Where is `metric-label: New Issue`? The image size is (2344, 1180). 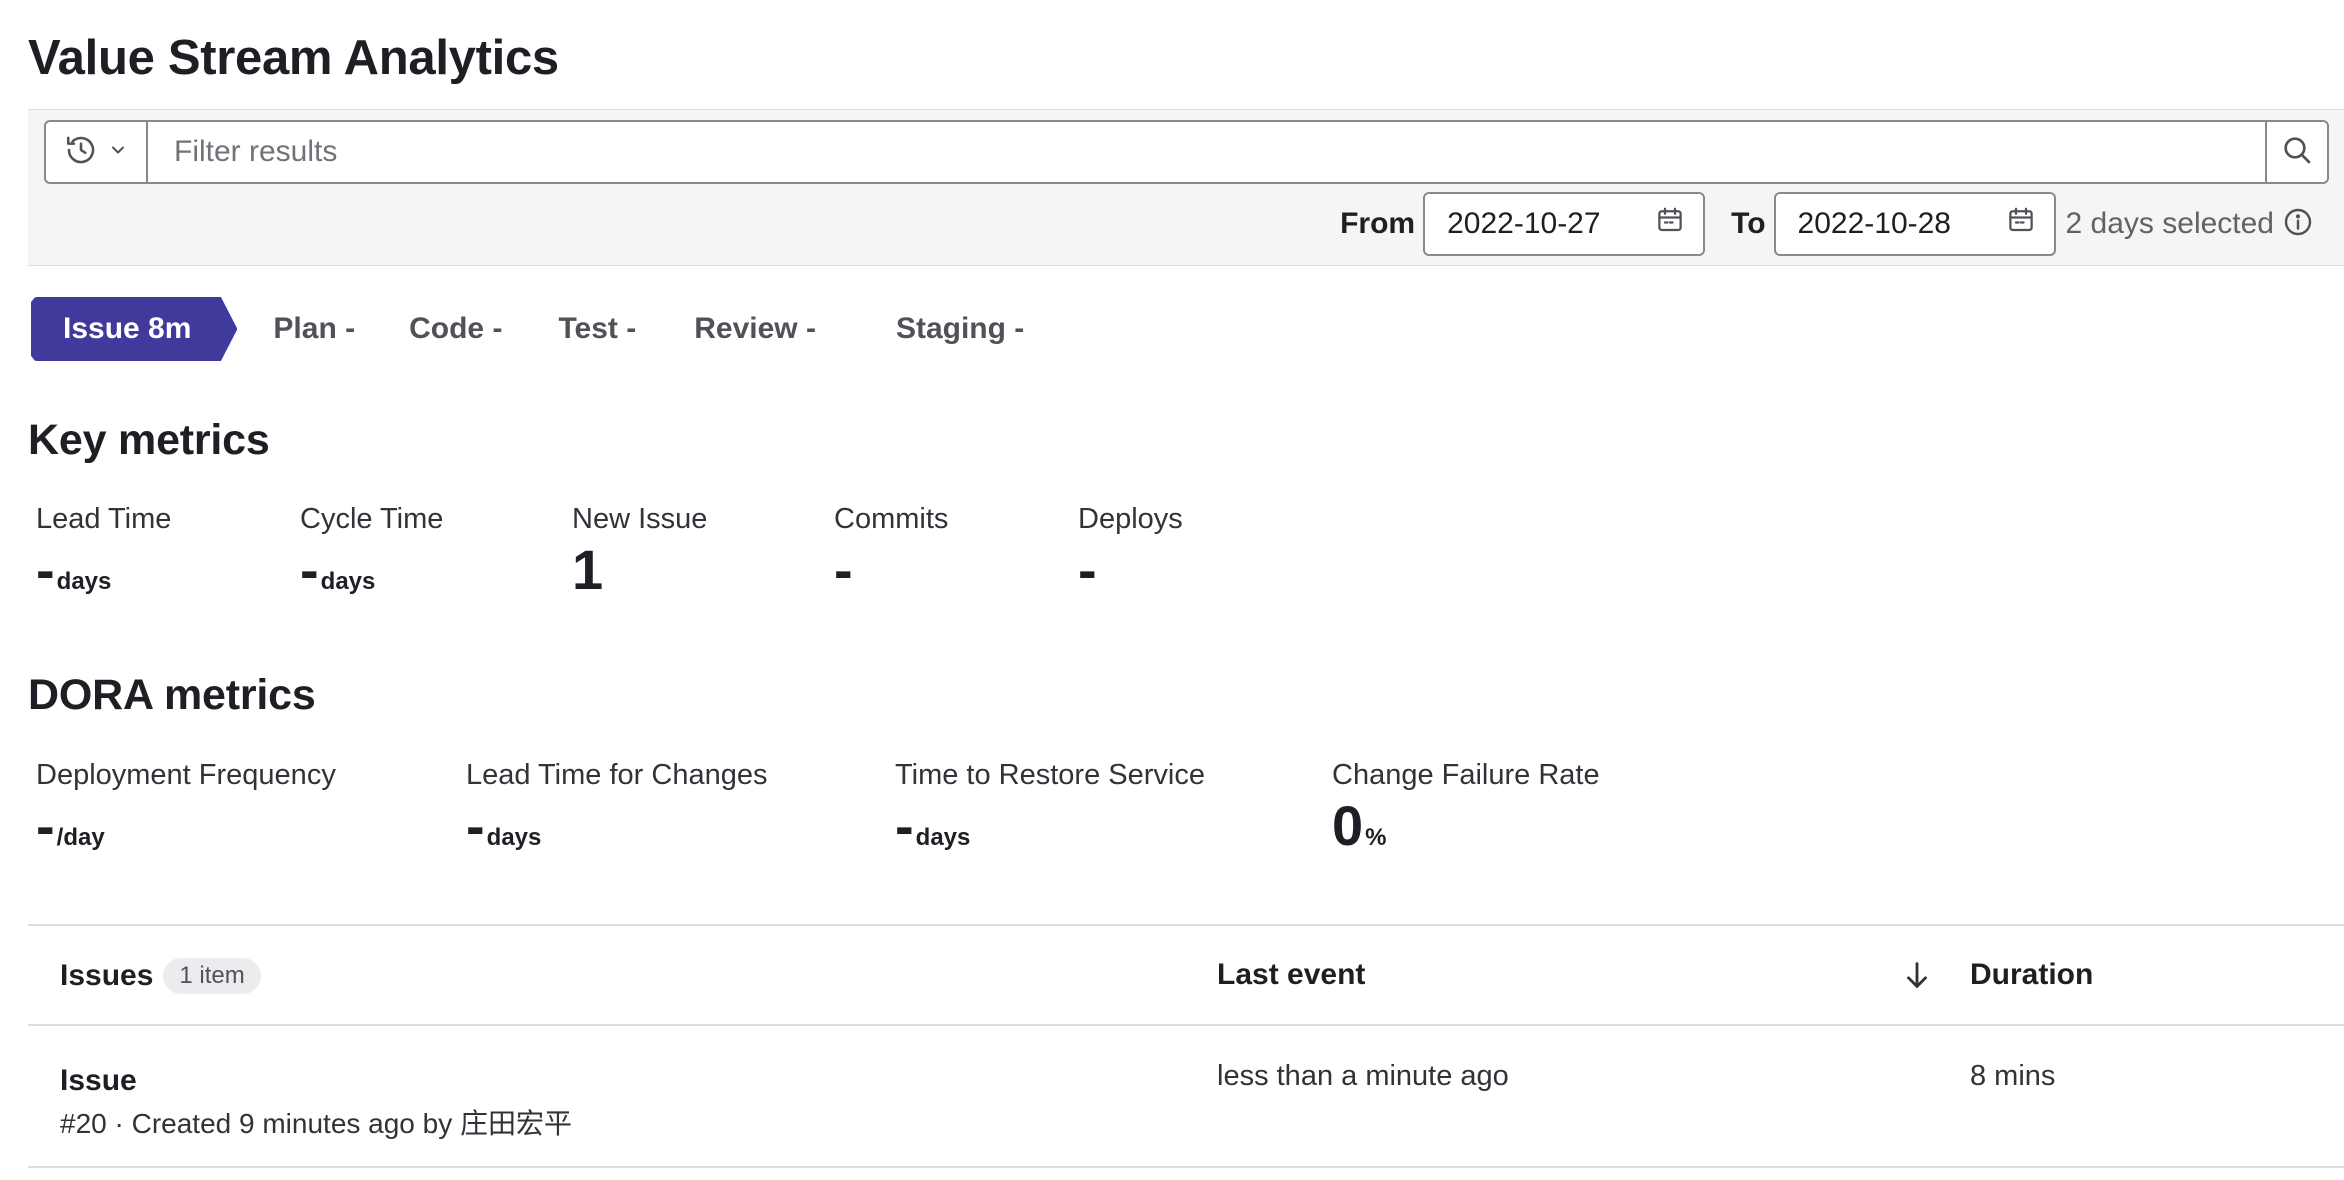
metric-label: New Issue is located at coordinates (640, 519).